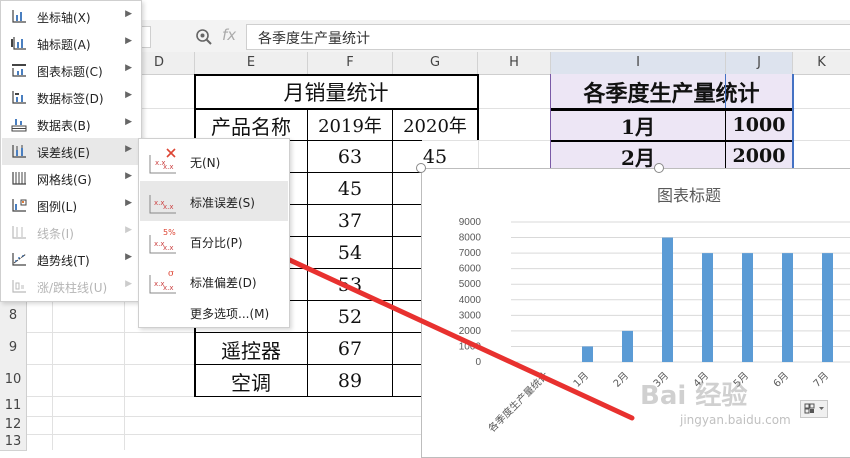 Image resolution: width=850 pixels, height=458 pixels. Describe the element at coordinates (71, 178) in the screenshot. I see `menu-item-gridlines: 网格线(G) ▶` at that location.